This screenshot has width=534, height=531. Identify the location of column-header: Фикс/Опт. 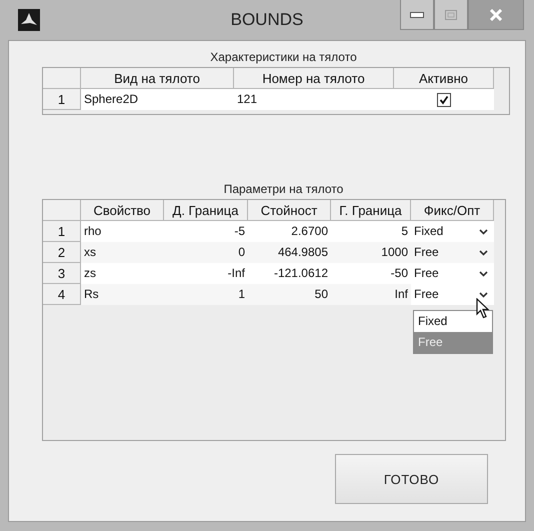
(452, 210).